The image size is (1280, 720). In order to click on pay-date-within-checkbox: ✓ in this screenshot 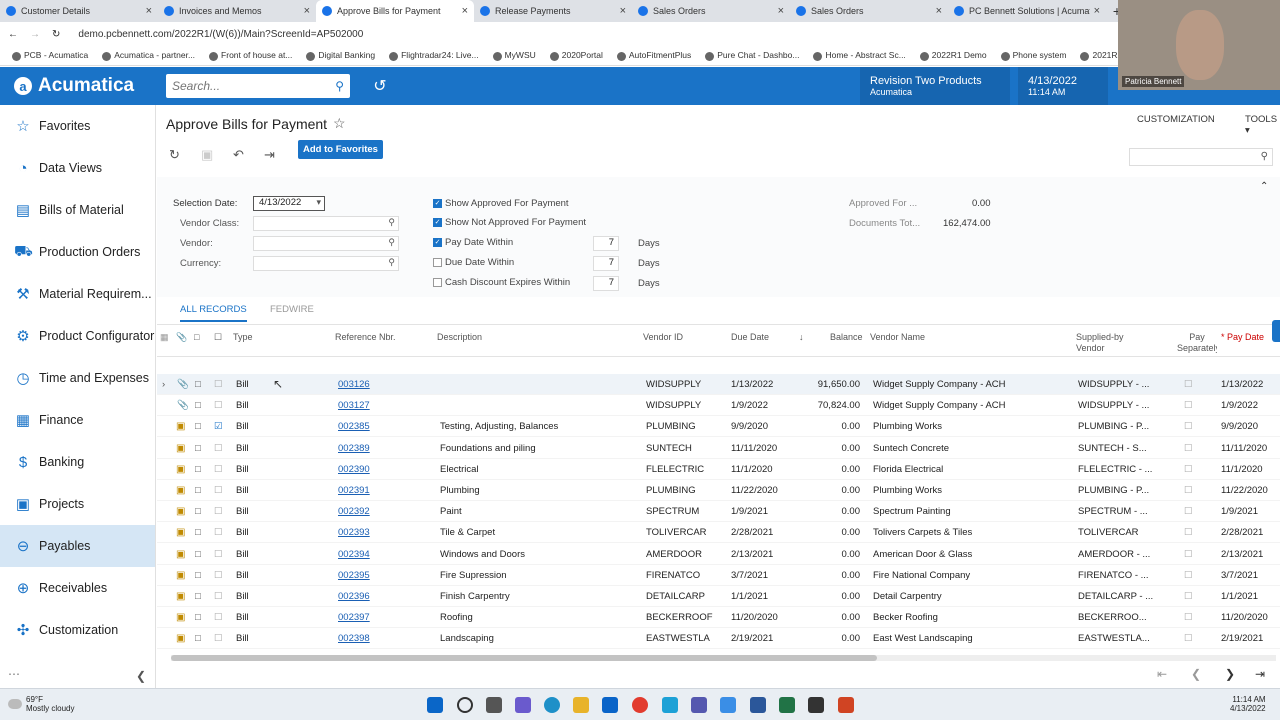, I will do `click(437, 242)`.